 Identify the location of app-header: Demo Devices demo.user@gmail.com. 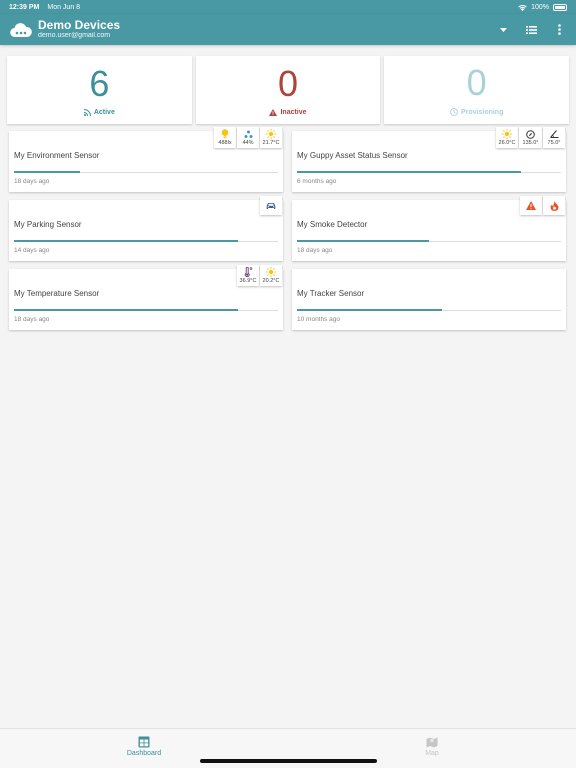
(288, 29).